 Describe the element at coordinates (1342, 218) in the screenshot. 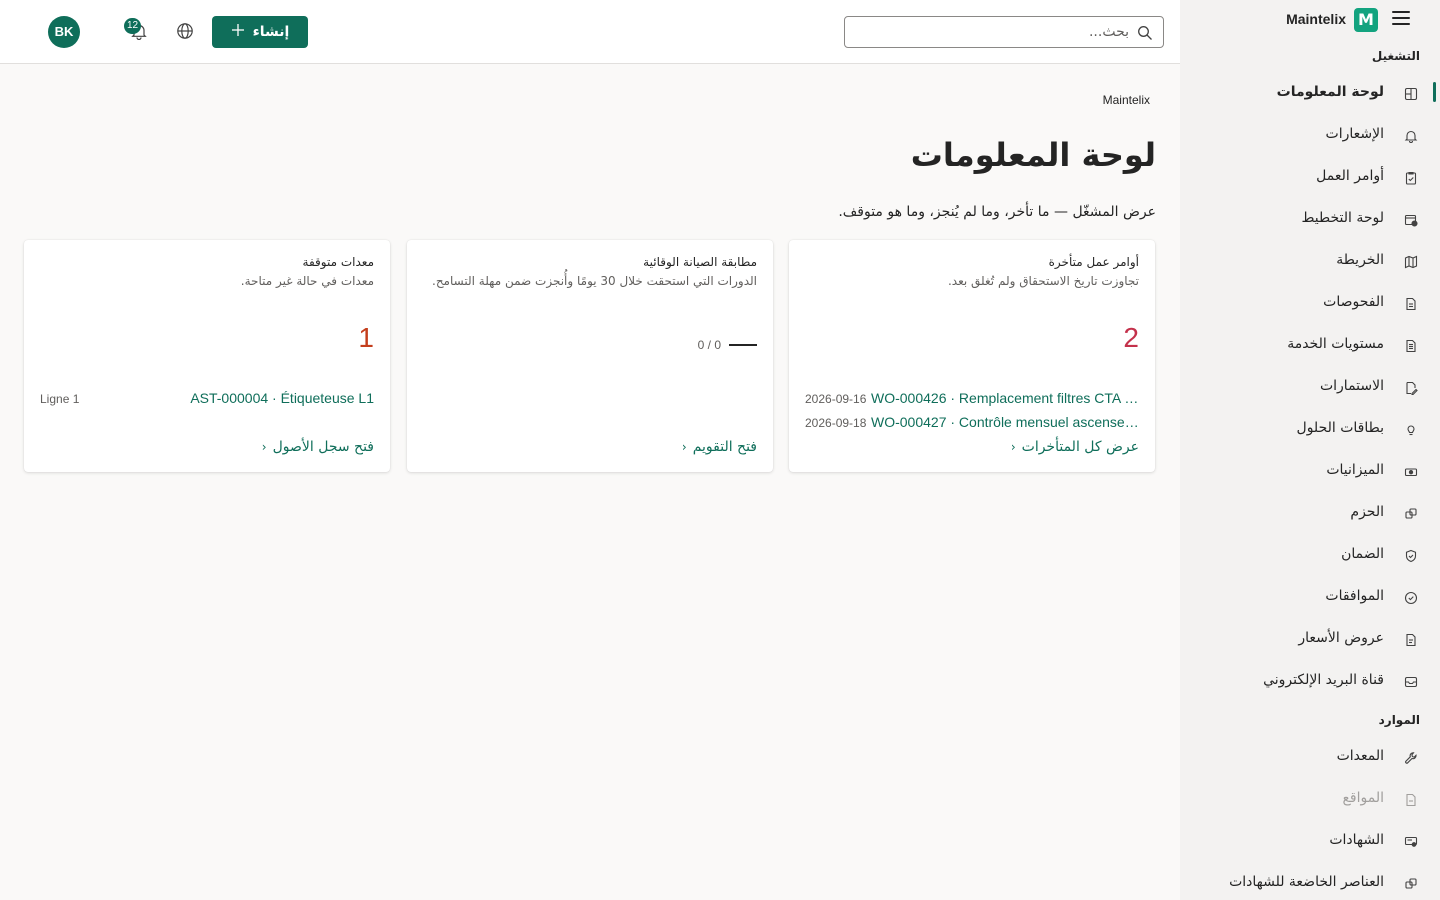

I see `sidebar-item-label: لوحة التخطيط` at that location.